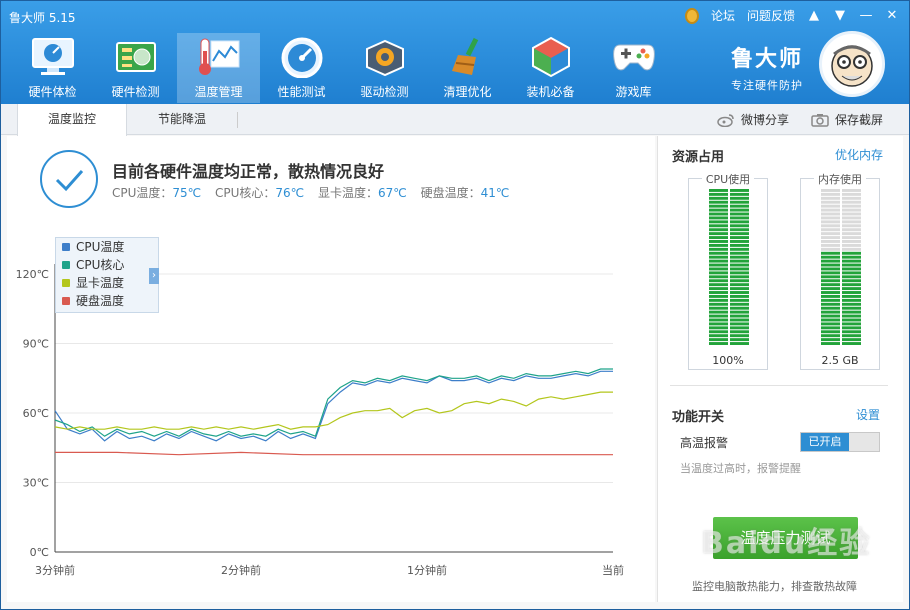  What do you see at coordinates (467, 68) in the screenshot?
I see `nav-cleanup: 清理优化` at bounding box center [467, 68].